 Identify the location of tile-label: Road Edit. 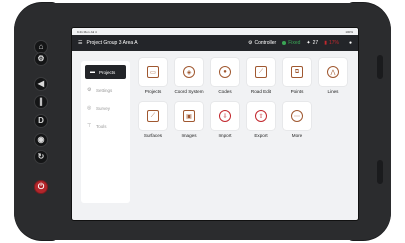
(261, 91).